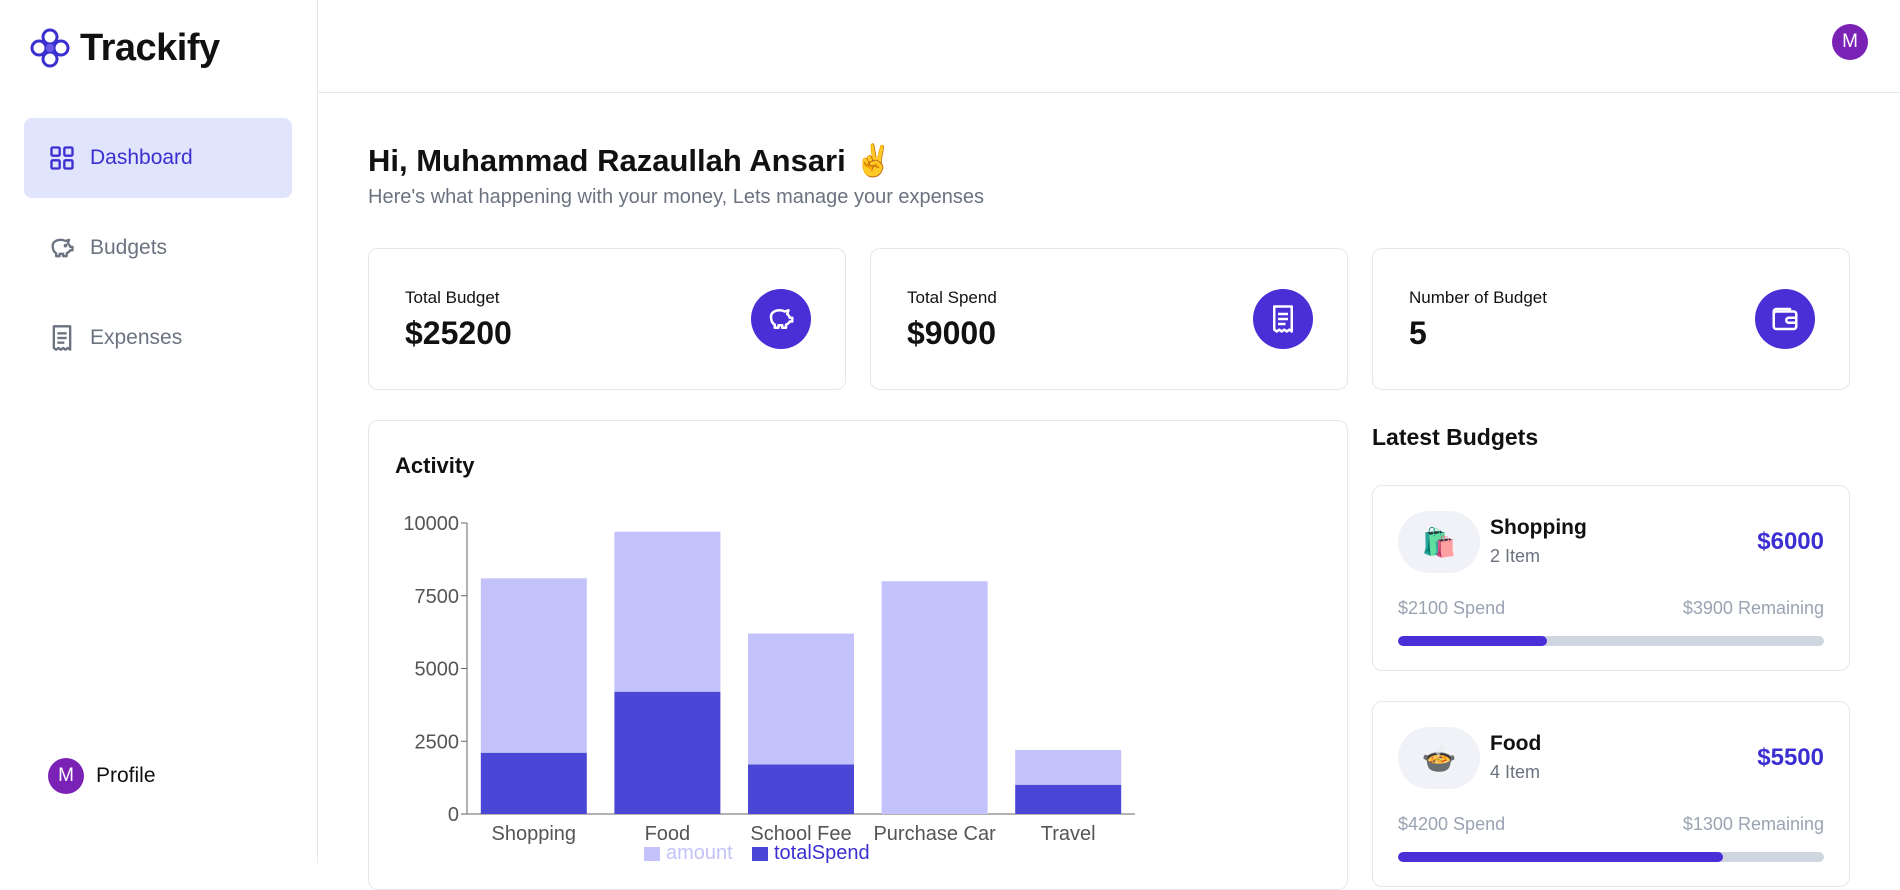 The width and height of the screenshot is (1900, 890). What do you see at coordinates (126, 775) in the screenshot?
I see `profile-label: Profile` at bounding box center [126, 775].